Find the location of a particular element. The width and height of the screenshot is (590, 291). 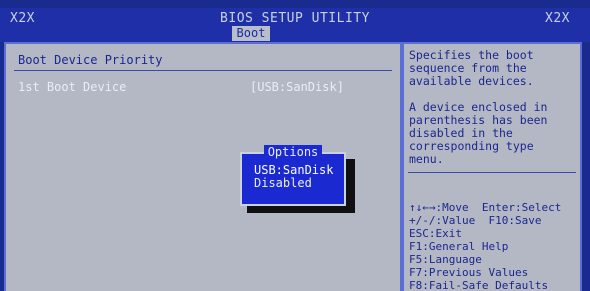

key-legend-line: F1:General Help is located at coordinates (459, 246).